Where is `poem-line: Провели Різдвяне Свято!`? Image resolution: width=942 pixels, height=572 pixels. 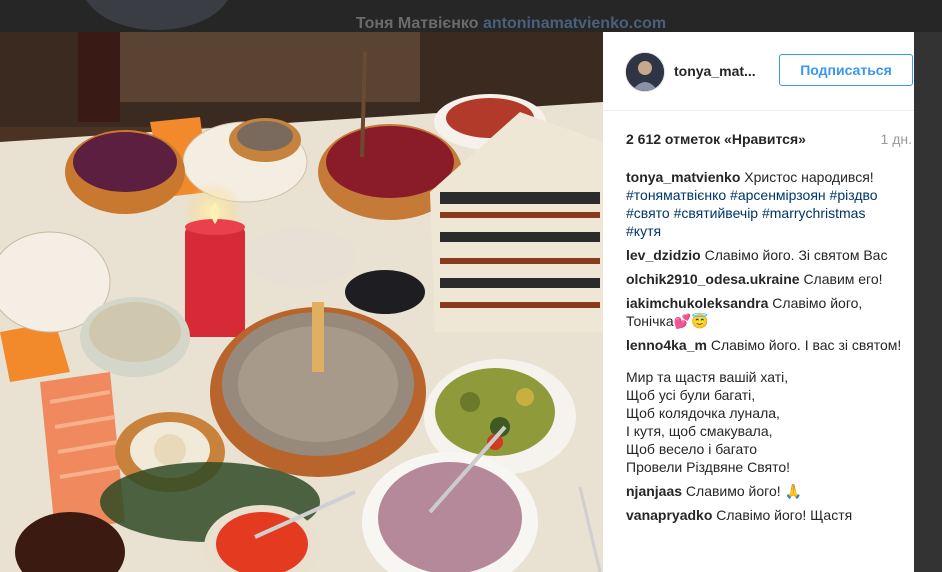 poem-line: Провели Різдвяне Свято! is located at coordinates (708, 467).